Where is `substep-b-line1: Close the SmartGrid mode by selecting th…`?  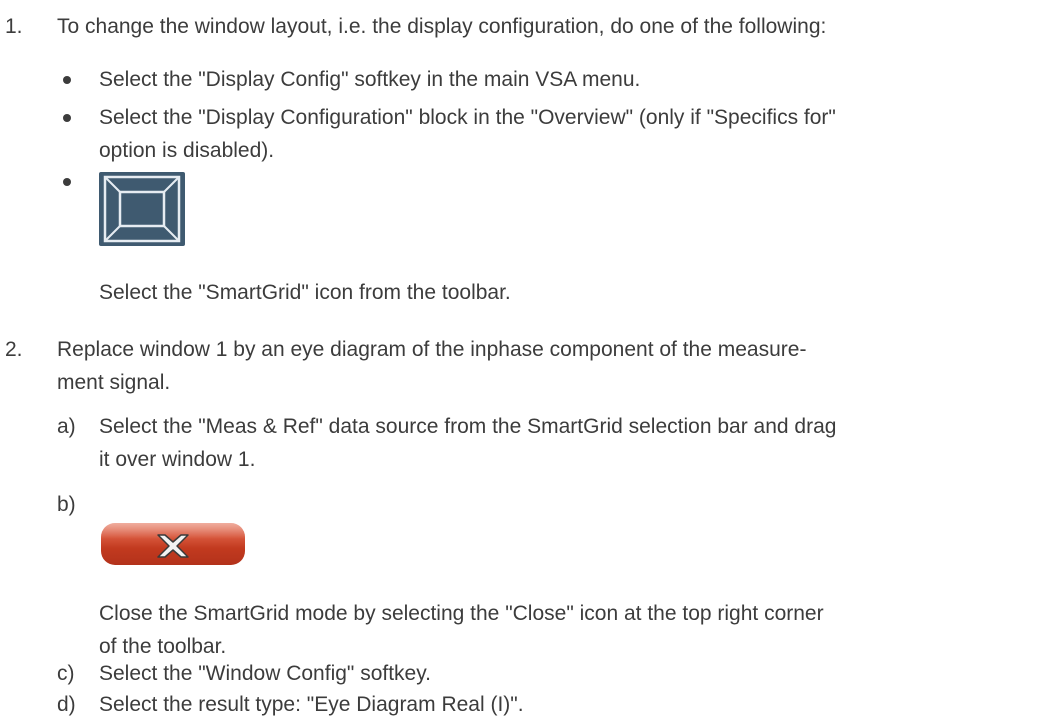 substep-b-line1: Close the SmartGrid mode by selecting th… is located at coordinates (461, 613).